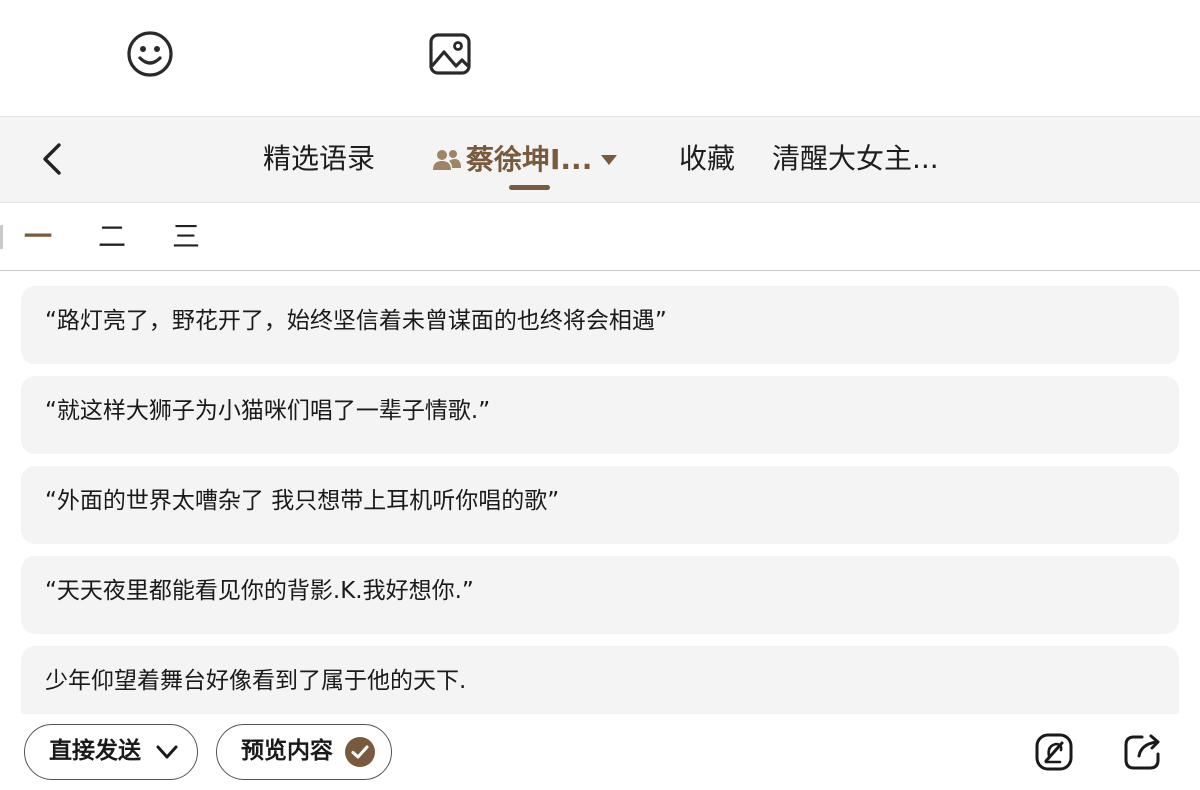 The width and height of the screenshot is (1200, 790). I want to click on sub-tab-edge-marker, so click(1, 237).